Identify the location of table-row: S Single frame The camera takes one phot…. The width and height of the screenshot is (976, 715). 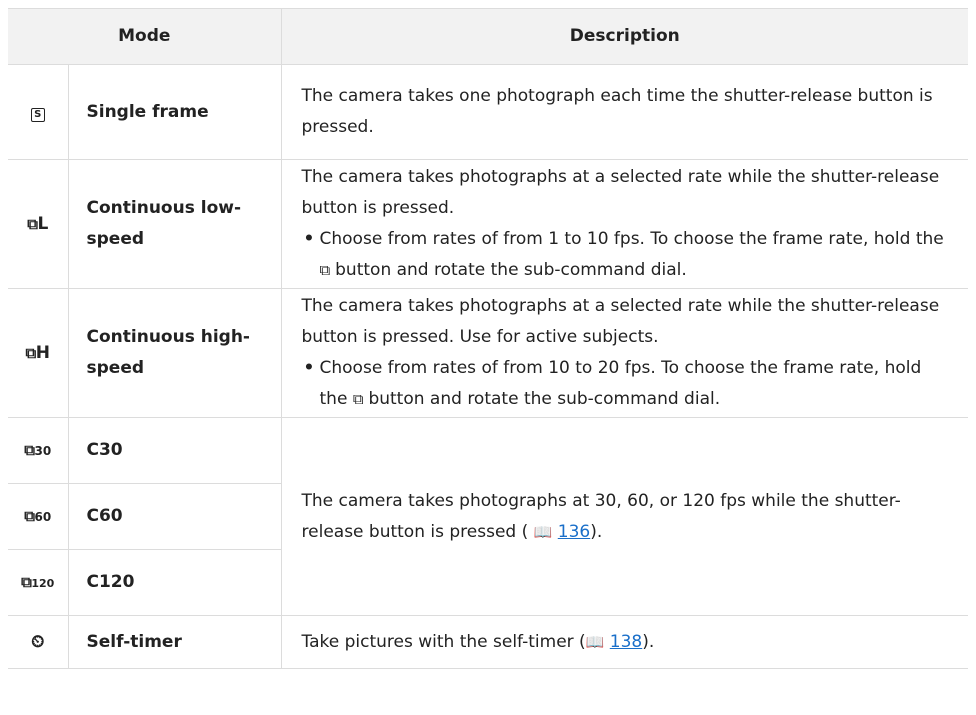
(488, 112).